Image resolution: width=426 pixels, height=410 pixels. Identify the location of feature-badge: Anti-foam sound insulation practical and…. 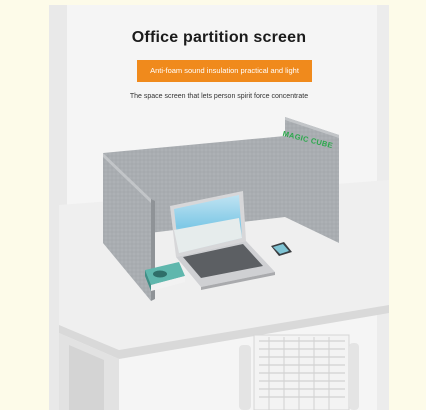
(224, 71).